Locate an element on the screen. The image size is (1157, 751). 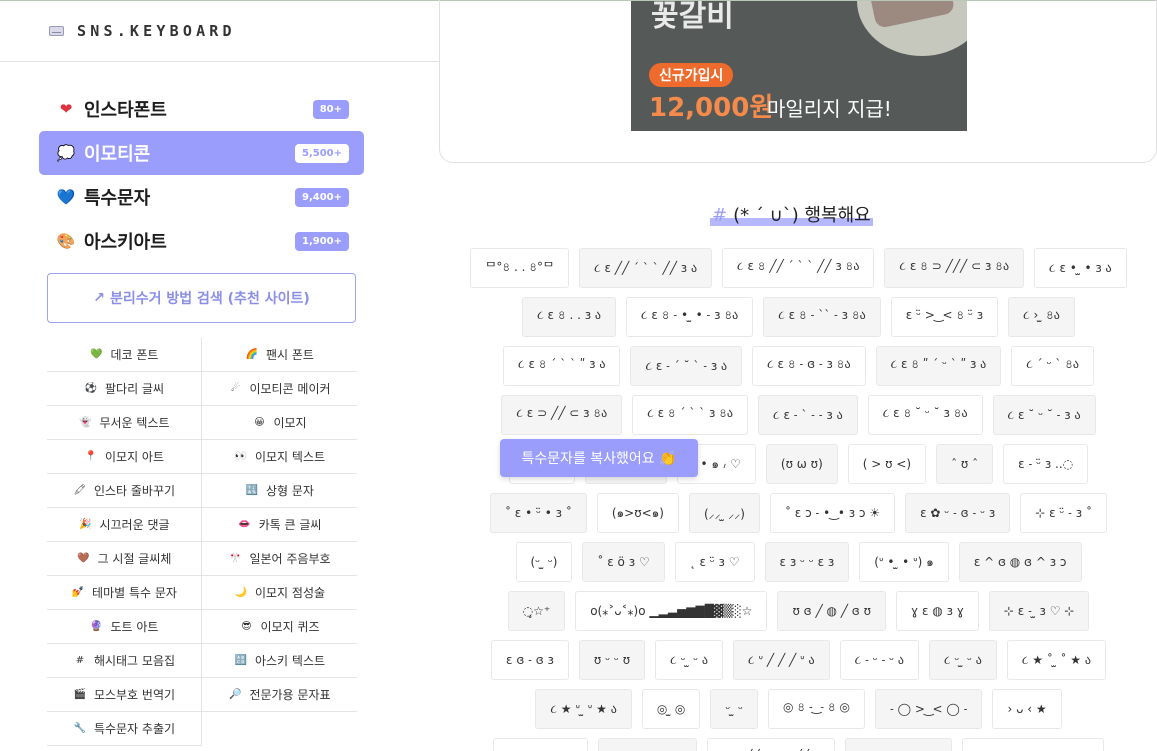
emoticon-chip: ૮ ɛ ˗ ´ ˘ ` ˗ ɜ ა is located at coordinates (686, 366).